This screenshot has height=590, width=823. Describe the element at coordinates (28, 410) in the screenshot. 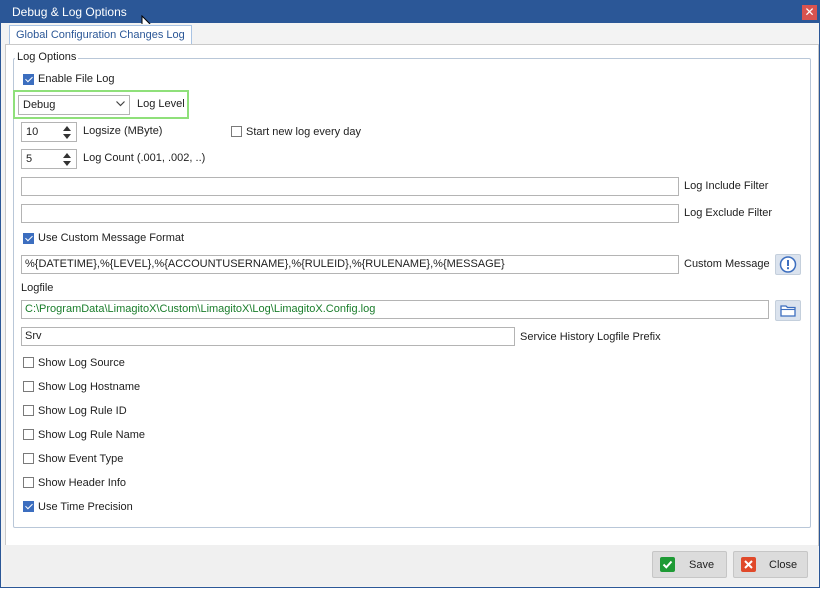

I see `show-log-rule-id-checkbox` at that location.